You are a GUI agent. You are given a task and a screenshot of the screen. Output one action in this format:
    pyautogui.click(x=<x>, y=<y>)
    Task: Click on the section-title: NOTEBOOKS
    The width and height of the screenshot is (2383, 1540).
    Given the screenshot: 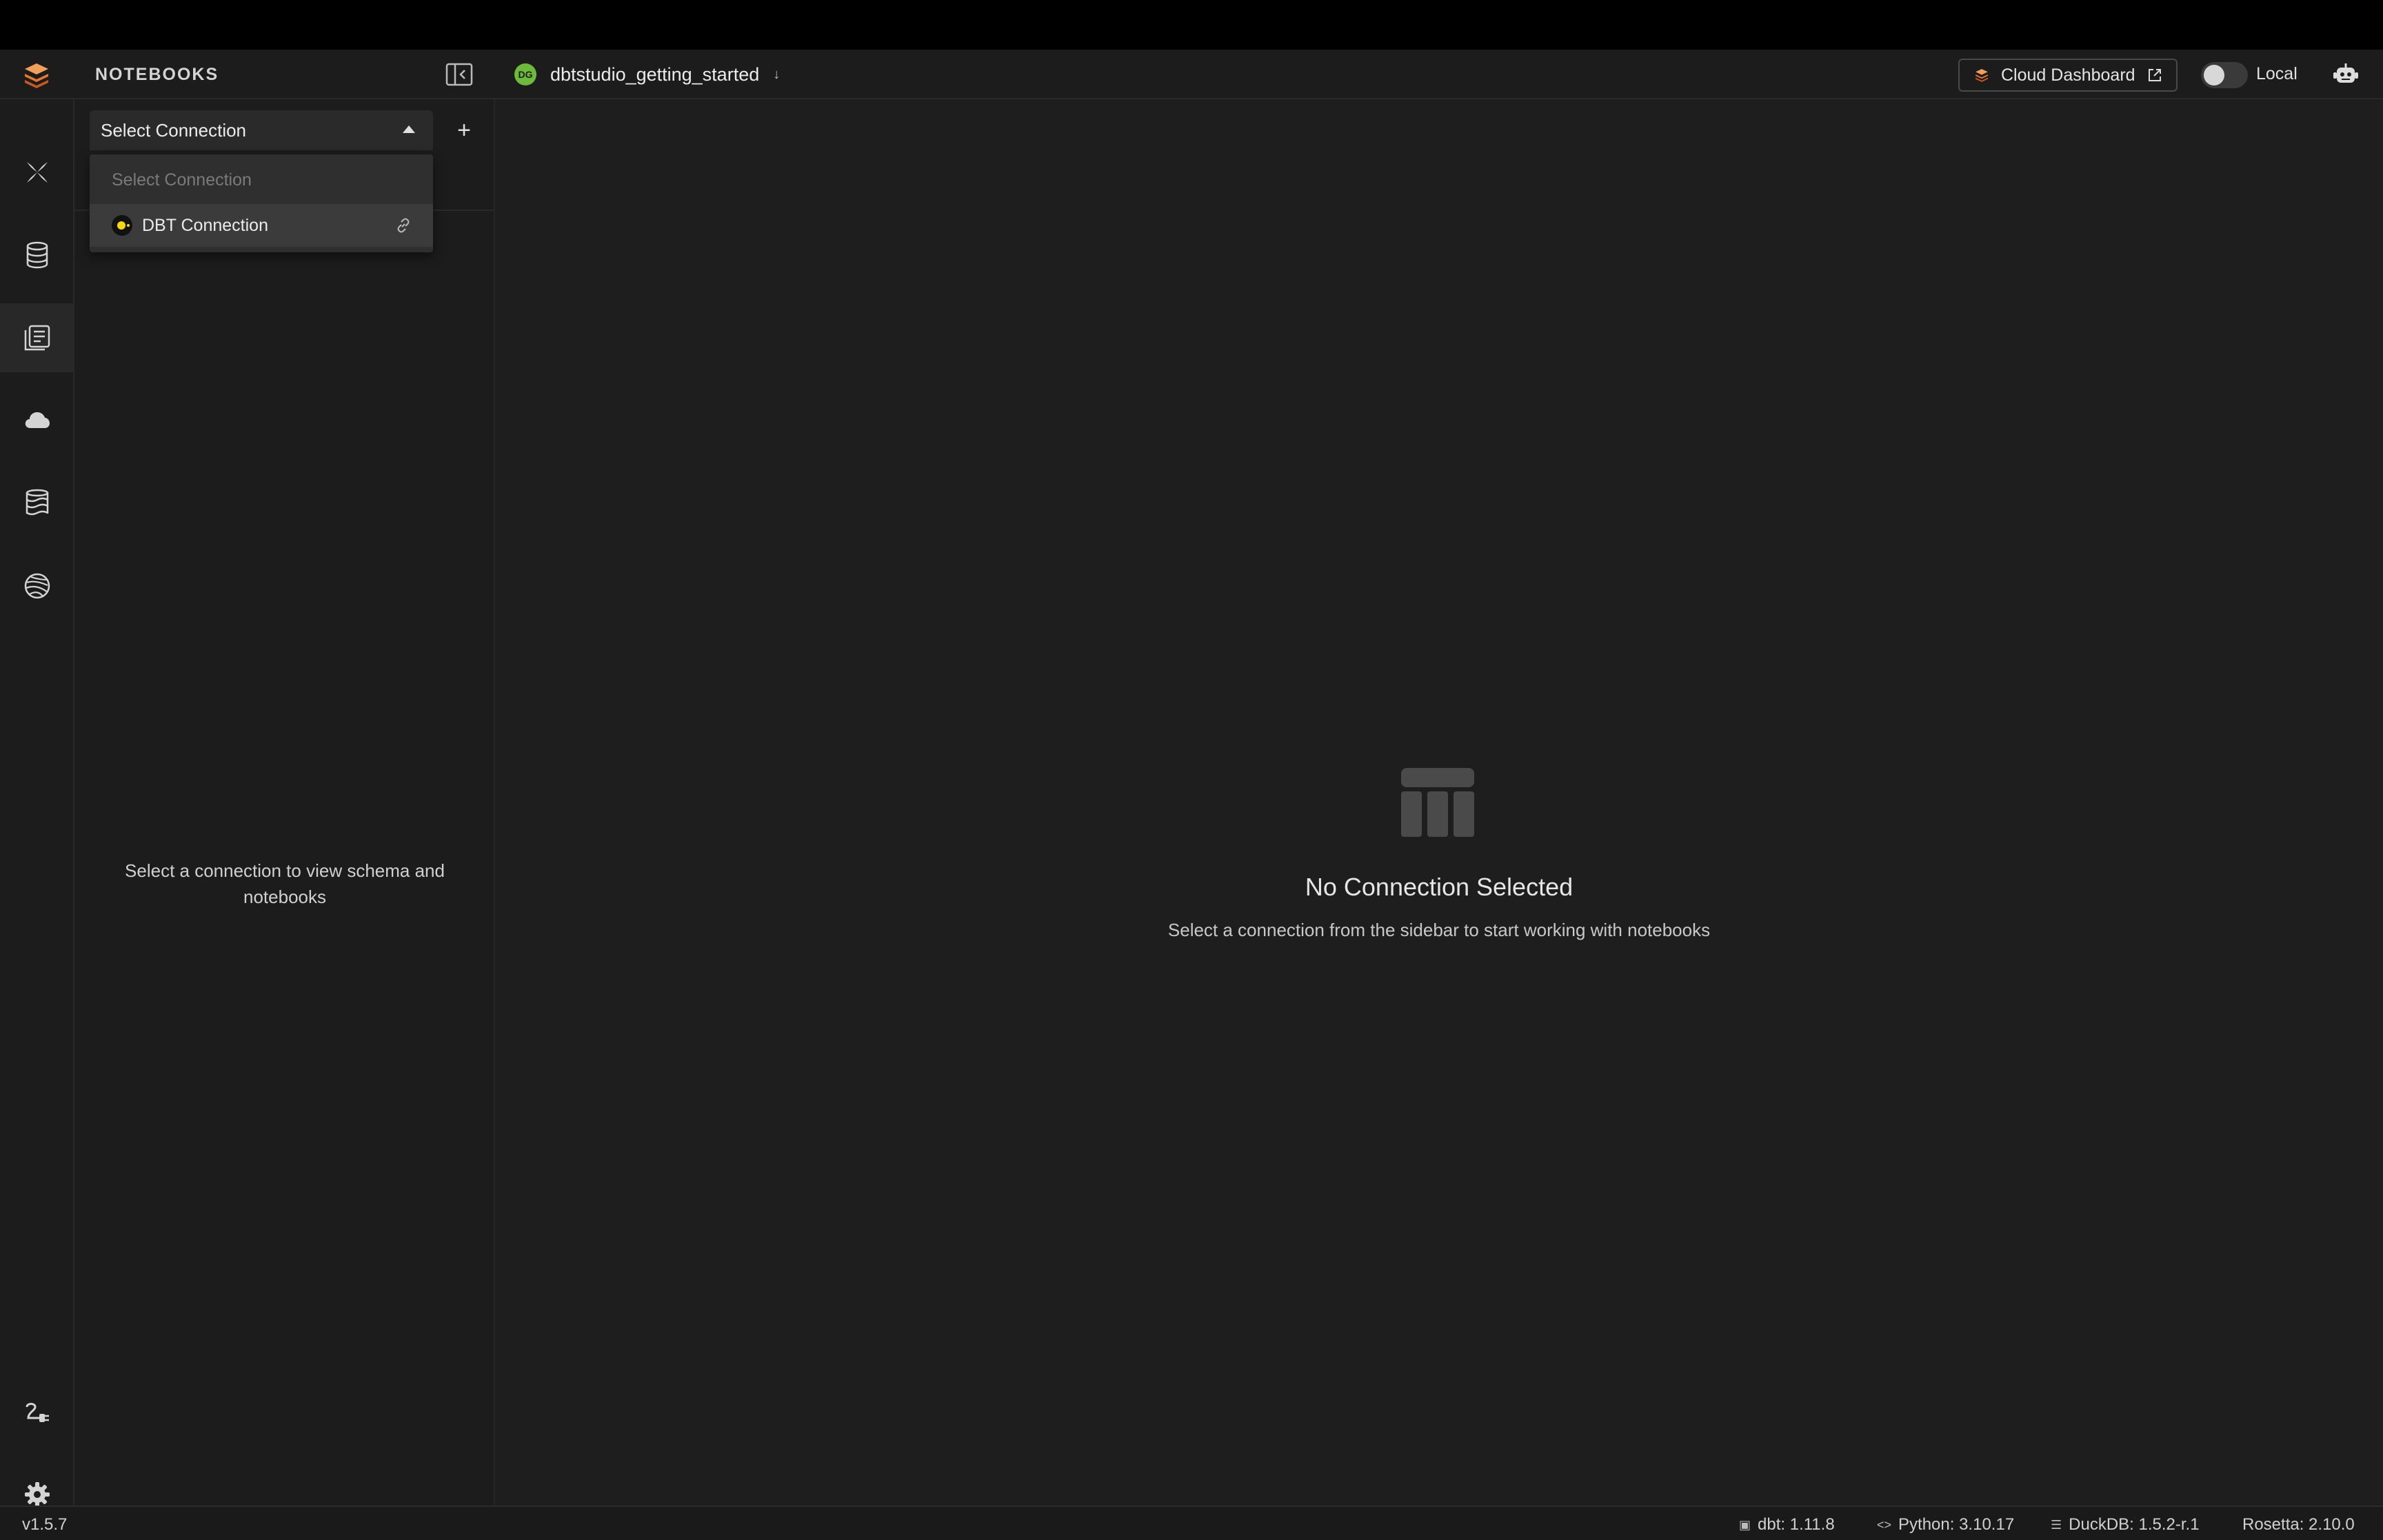 What is the action you would take?
    pyautogui.click(x=157, y=75)
    